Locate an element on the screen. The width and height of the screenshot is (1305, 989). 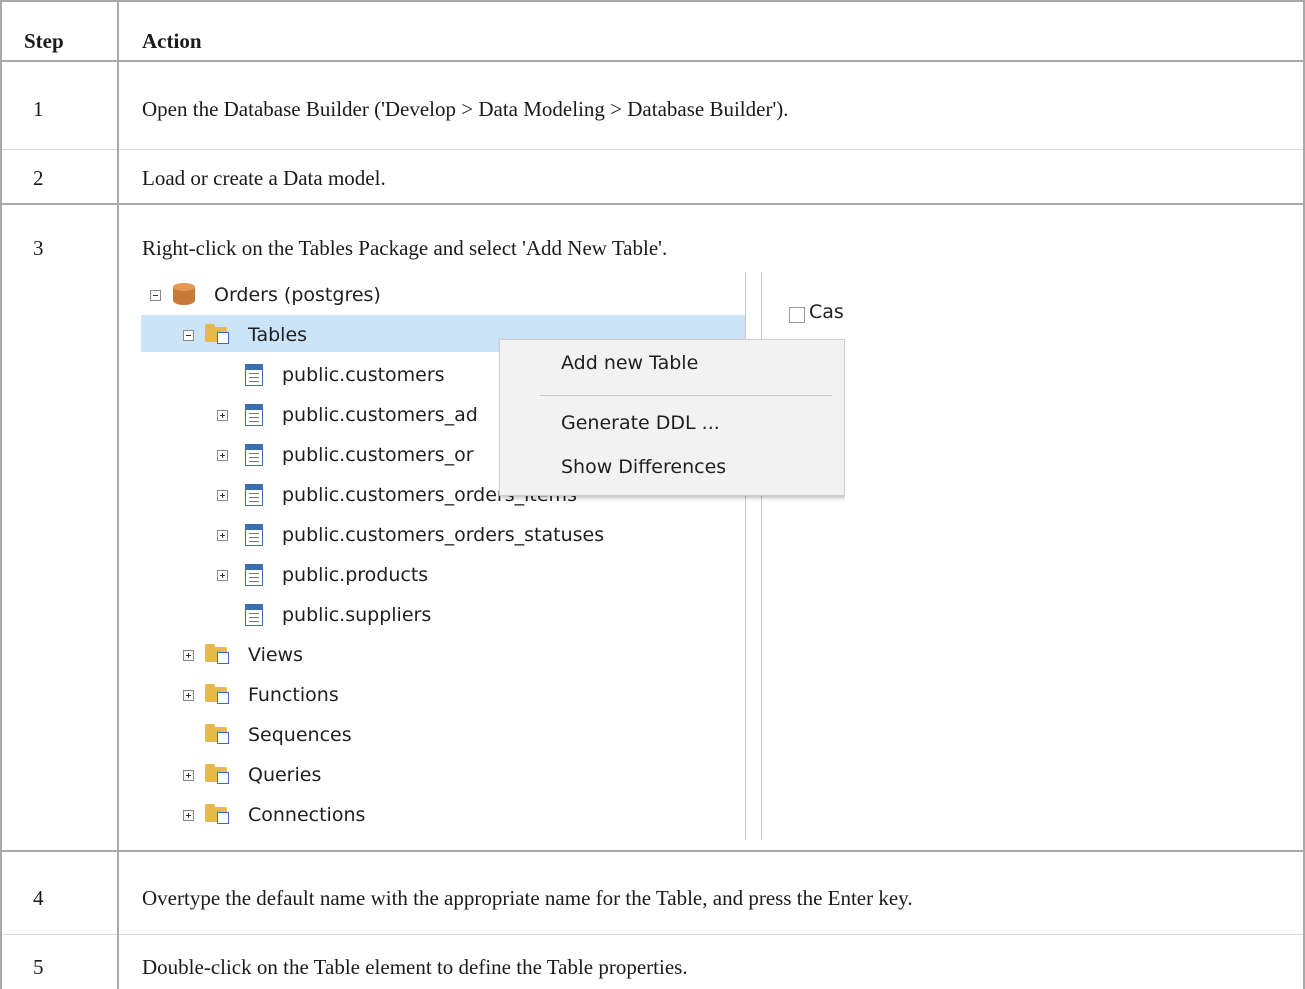
tree-item-label: public.products is located at coordinates (355, 575).